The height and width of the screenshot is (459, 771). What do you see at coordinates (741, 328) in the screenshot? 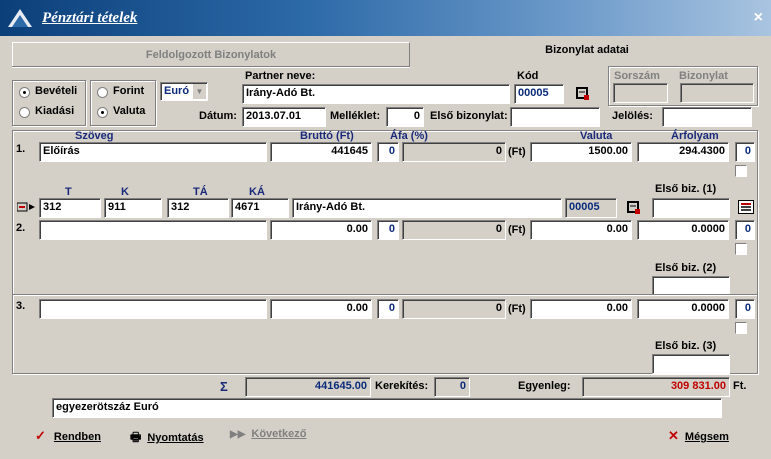
I see `row3-checkbox` at bounding box center [741, 328].